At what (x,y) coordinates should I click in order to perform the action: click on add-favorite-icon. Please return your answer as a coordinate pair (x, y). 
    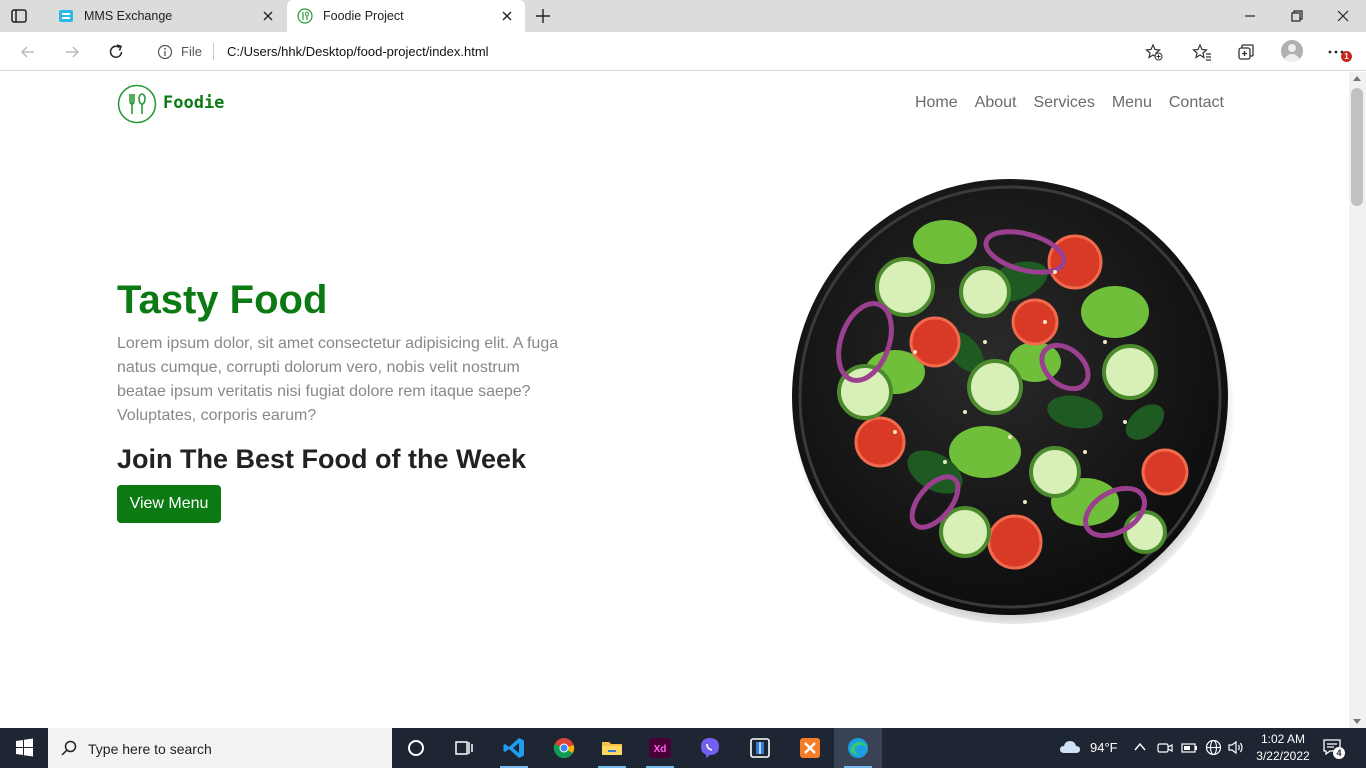
    Looking at the image, I should click on (1154, 52).